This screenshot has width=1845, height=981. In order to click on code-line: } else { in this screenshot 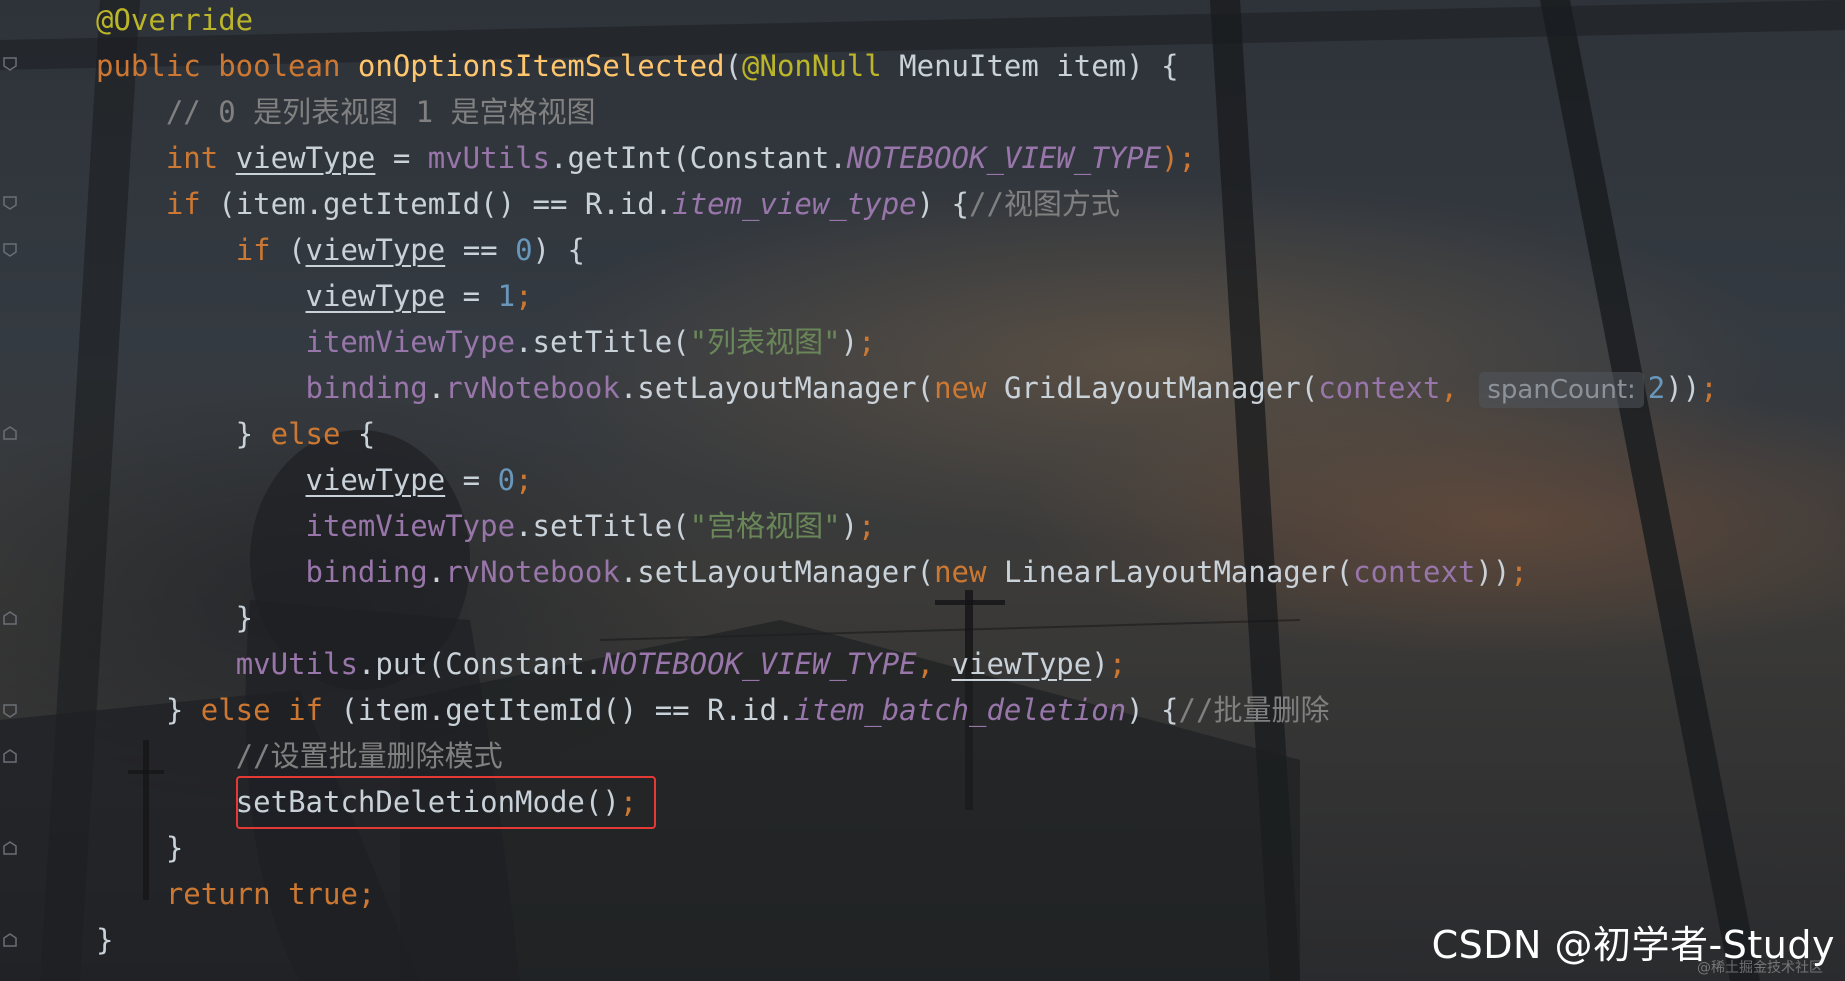, I will do `click(236, 434)`.